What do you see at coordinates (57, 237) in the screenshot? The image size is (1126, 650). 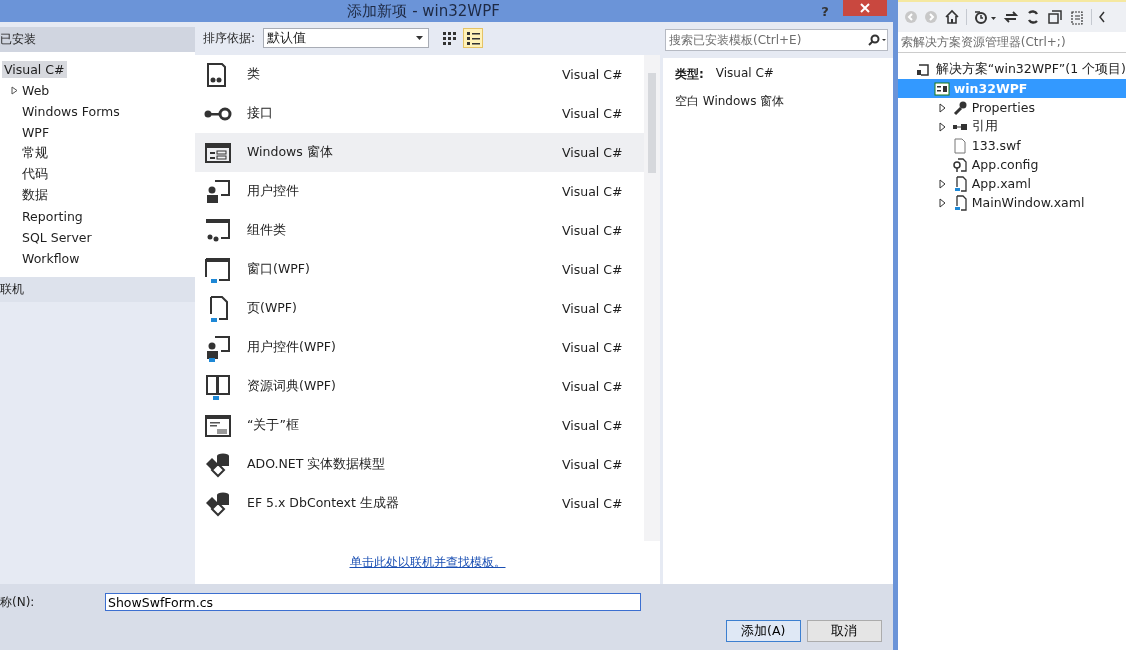 I see `category-item: SQL Server` at bounding box center [57, 237].